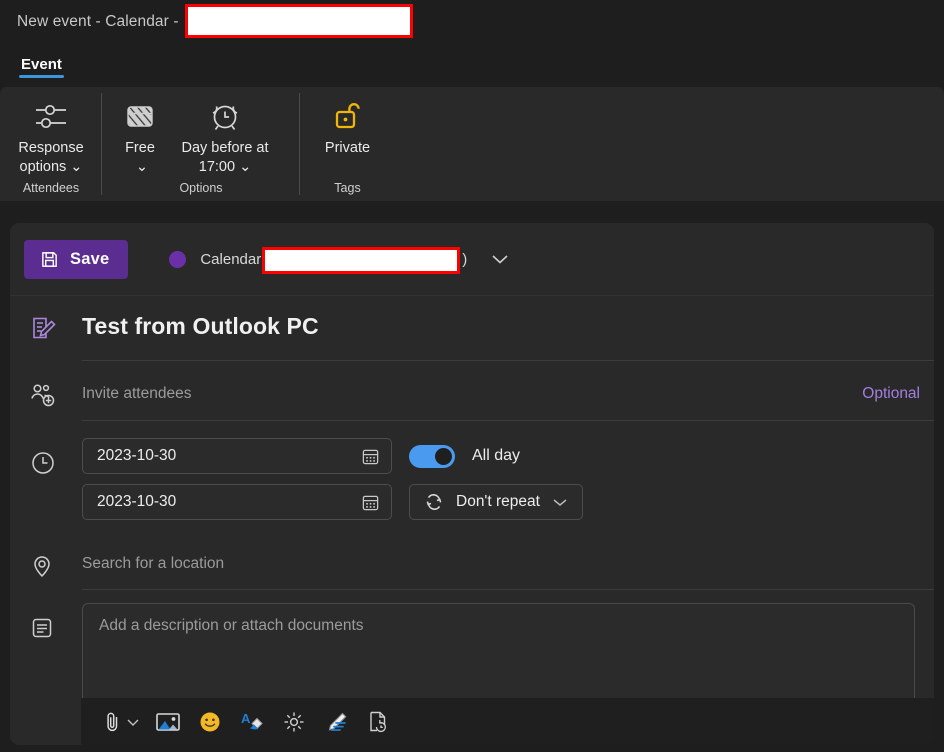  I want to click on ribbon-button-free: Free ⌄, so click(140, 136).